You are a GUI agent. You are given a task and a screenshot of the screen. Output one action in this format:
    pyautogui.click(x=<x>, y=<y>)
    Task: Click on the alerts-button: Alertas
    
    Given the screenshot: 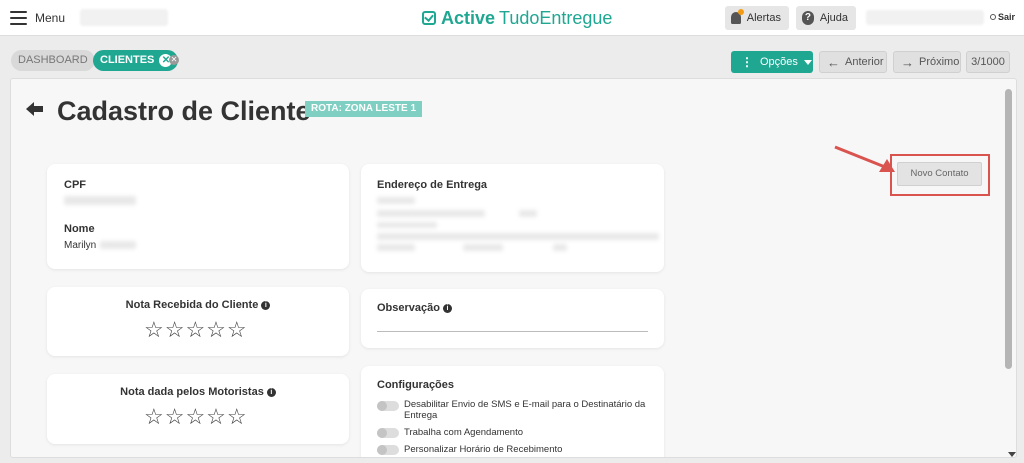 What is the action you would take?
    pyautogui.click(x=757, y=18)
    